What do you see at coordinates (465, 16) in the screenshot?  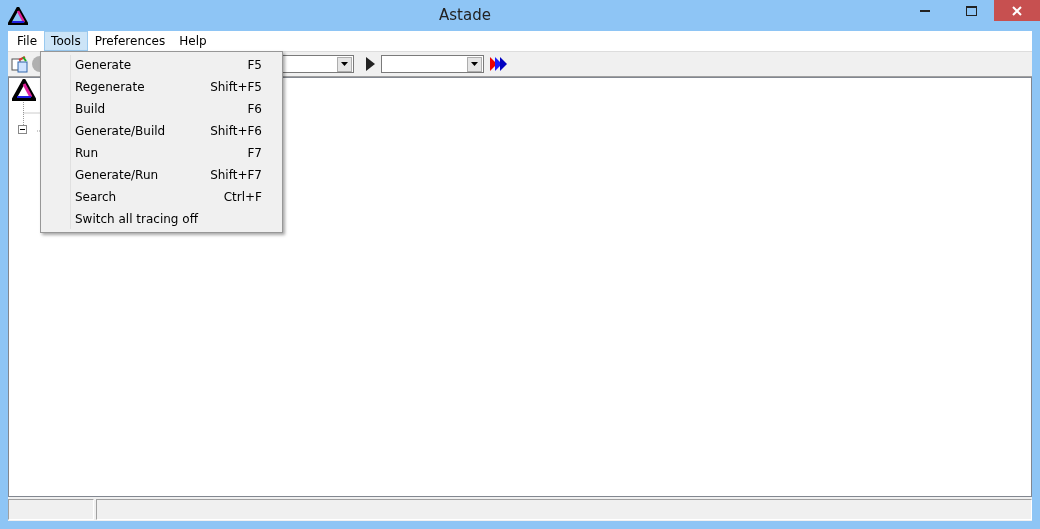 I see `window-title: Astade` at bounding box center [465, 16].